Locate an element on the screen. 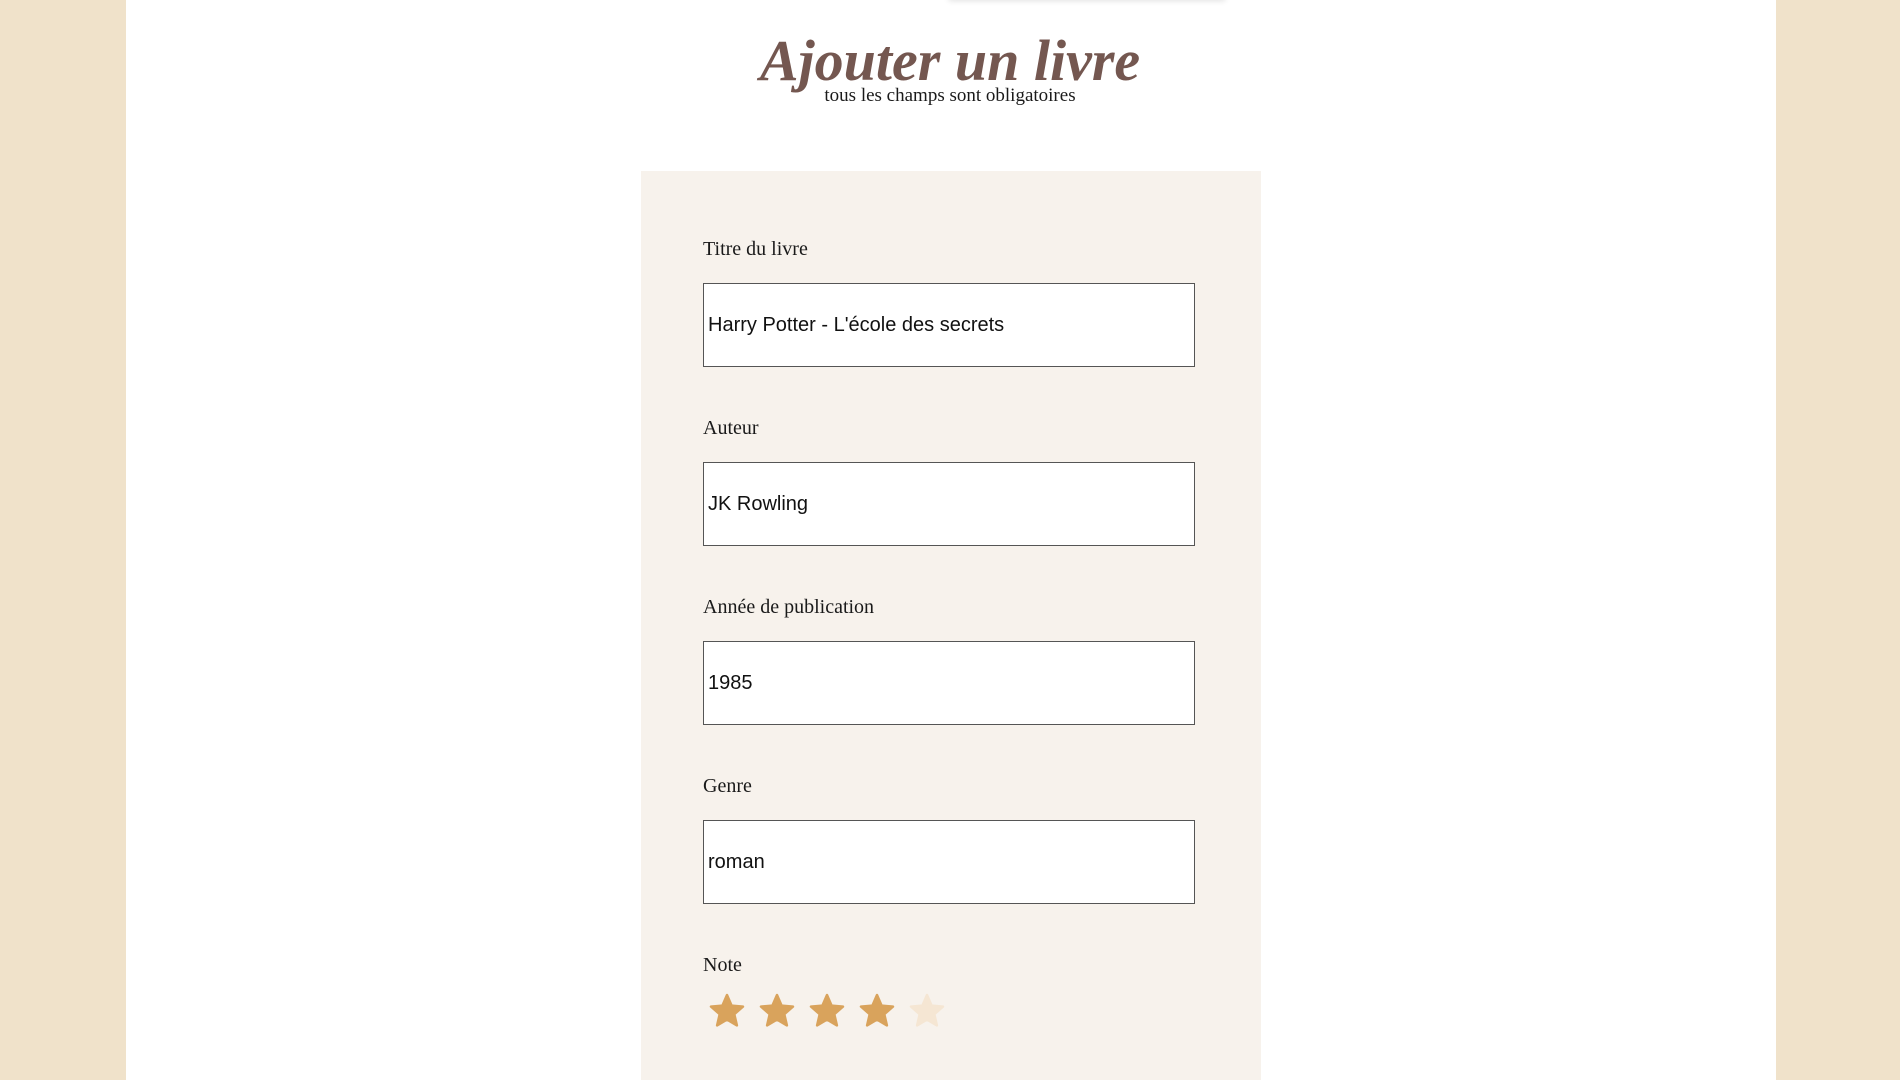 The image size is (1900, 1080). rating-stars is located at coordinates (827, 1013).